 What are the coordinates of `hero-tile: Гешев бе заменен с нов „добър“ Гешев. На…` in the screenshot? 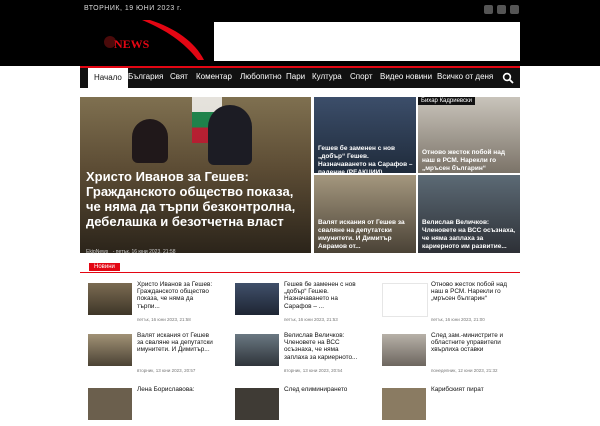 It's located at (365, 135).